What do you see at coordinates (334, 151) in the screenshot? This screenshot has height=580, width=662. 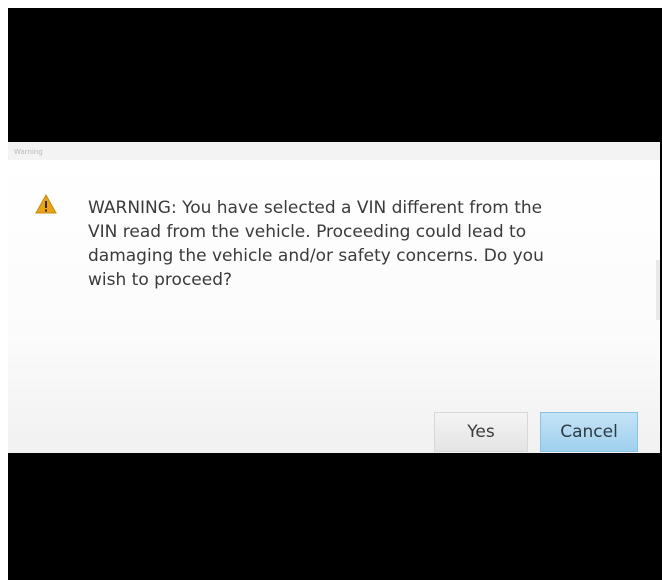 I see `dialog-titlebar: Warning` at bounding box center [334, 151].